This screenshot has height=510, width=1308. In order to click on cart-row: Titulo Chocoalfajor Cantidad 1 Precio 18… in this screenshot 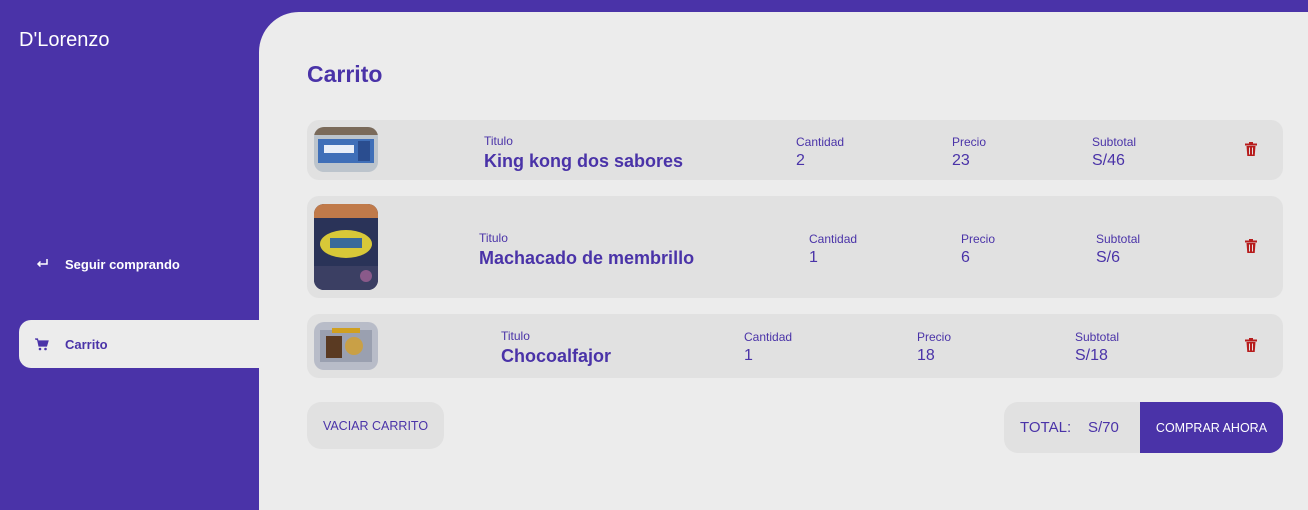, I will do `click(795, 346)`.